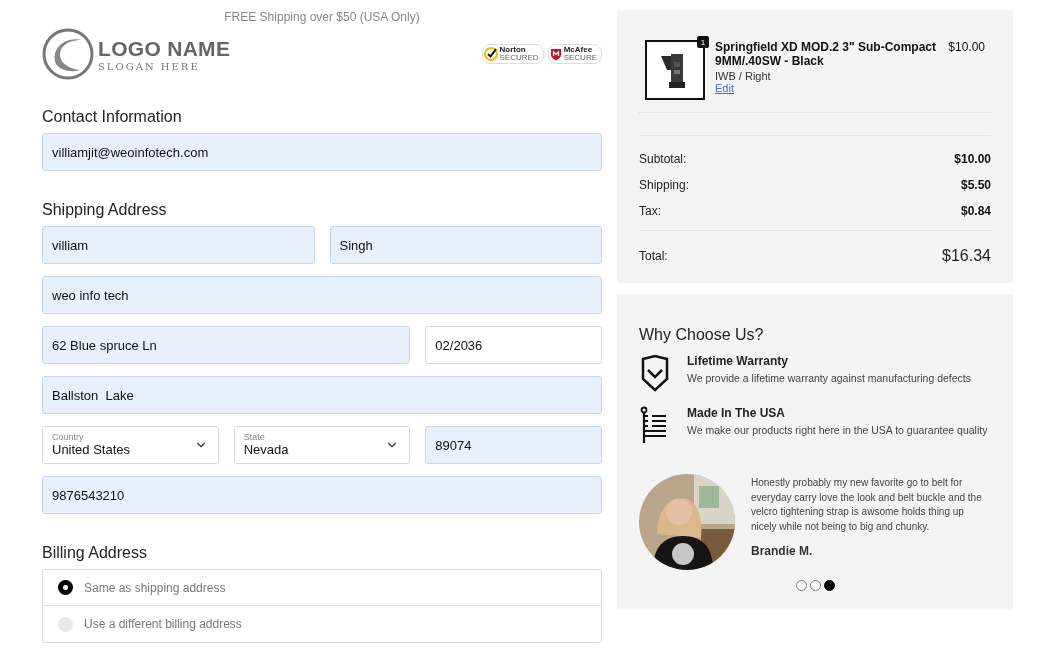 Image resolution: width=1060 pixels, height=655 pixels. What do you see at coordinates (966, 256) in the screenshot?
I see `total-value: $16.34` at bounding box center [966, 256].